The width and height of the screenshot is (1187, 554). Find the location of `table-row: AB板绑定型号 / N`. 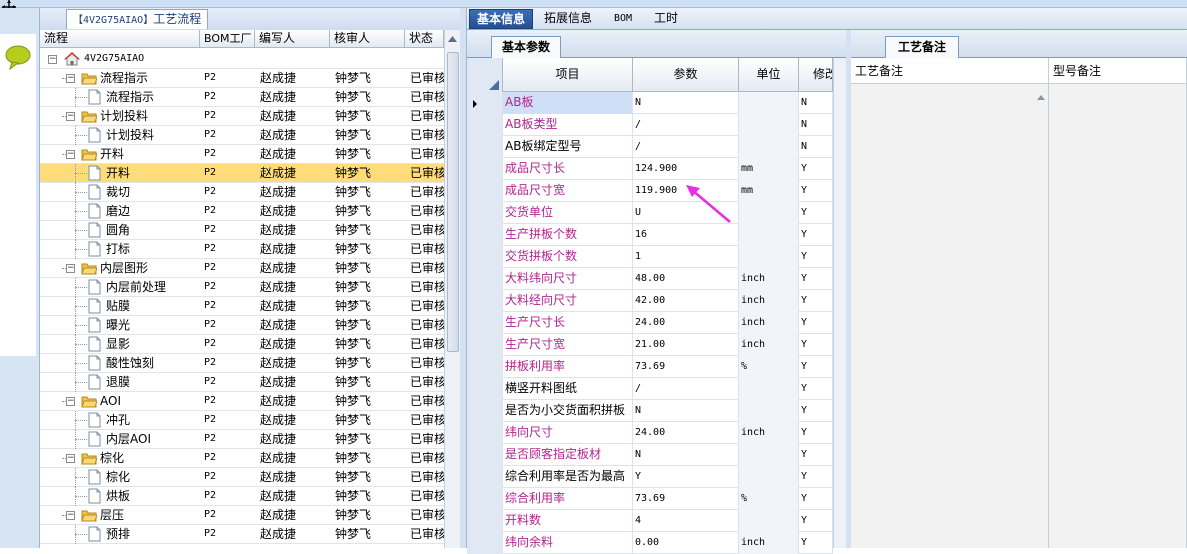

table-row: AB板绑定型号 / N is located at coordinates (650, 147).